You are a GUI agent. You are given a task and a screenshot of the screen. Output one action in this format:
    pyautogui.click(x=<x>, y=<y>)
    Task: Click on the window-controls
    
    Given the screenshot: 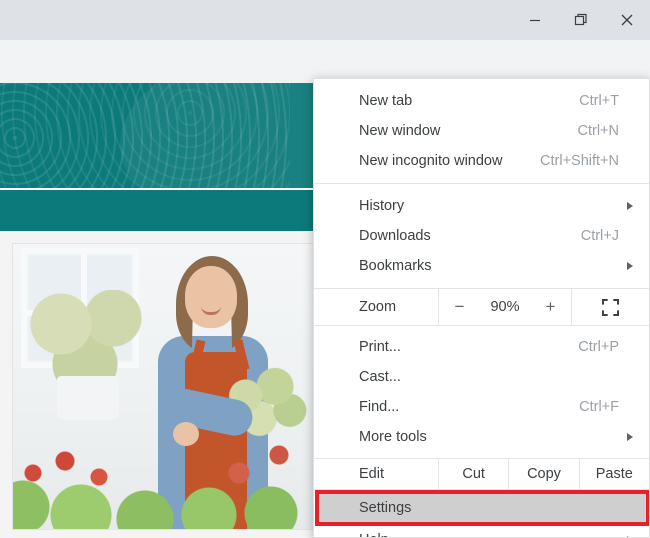 What is the action you would take?
    pyautogui.click(x=581, y=20)
    